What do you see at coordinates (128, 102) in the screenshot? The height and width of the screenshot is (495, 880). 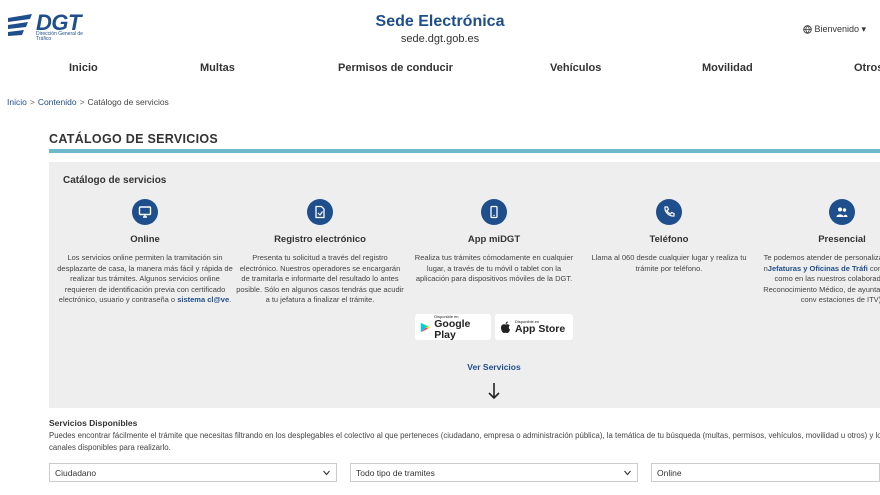 I see `breadcrumb-current: Catálogo de servicios` at bounding box center [128, 102].